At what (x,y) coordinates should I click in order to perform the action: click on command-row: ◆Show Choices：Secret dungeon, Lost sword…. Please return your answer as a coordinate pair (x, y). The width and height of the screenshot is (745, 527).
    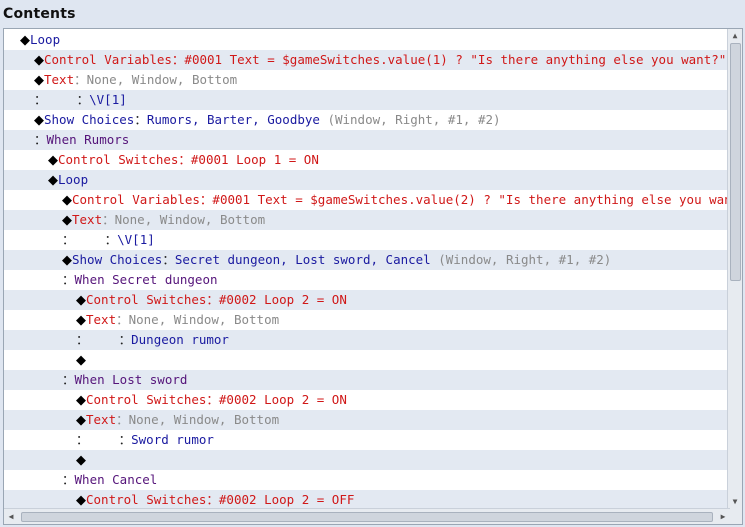
    Looking at the image, I should click on (367, 260).